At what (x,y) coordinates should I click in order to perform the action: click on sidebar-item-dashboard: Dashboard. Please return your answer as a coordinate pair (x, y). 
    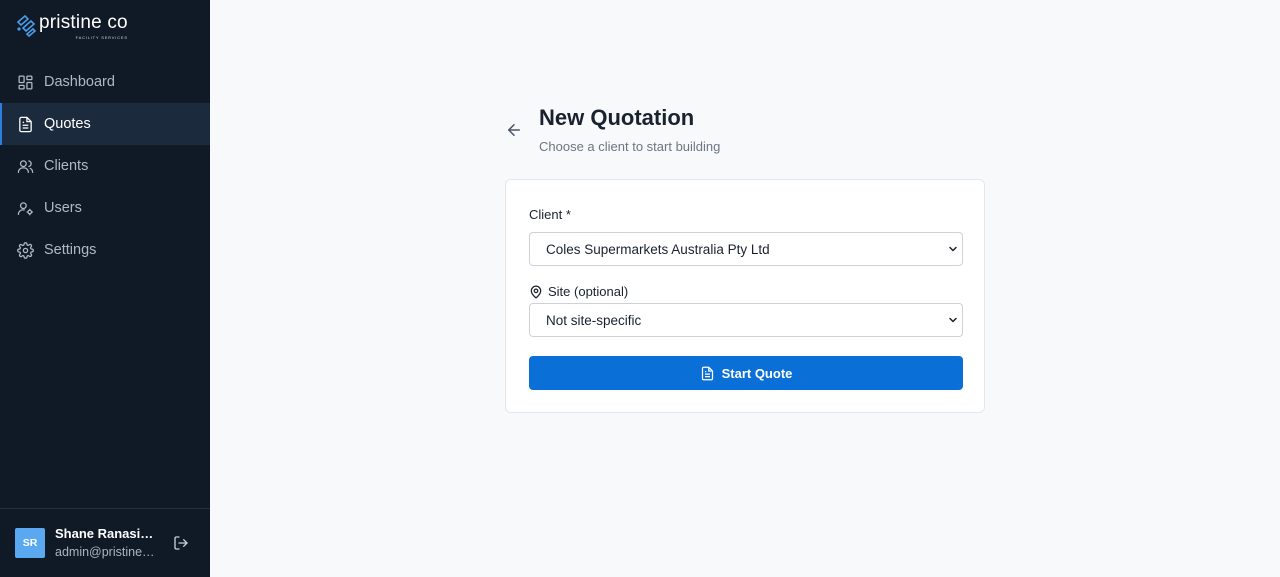
    Looking at the image, I should click on (105, 82).